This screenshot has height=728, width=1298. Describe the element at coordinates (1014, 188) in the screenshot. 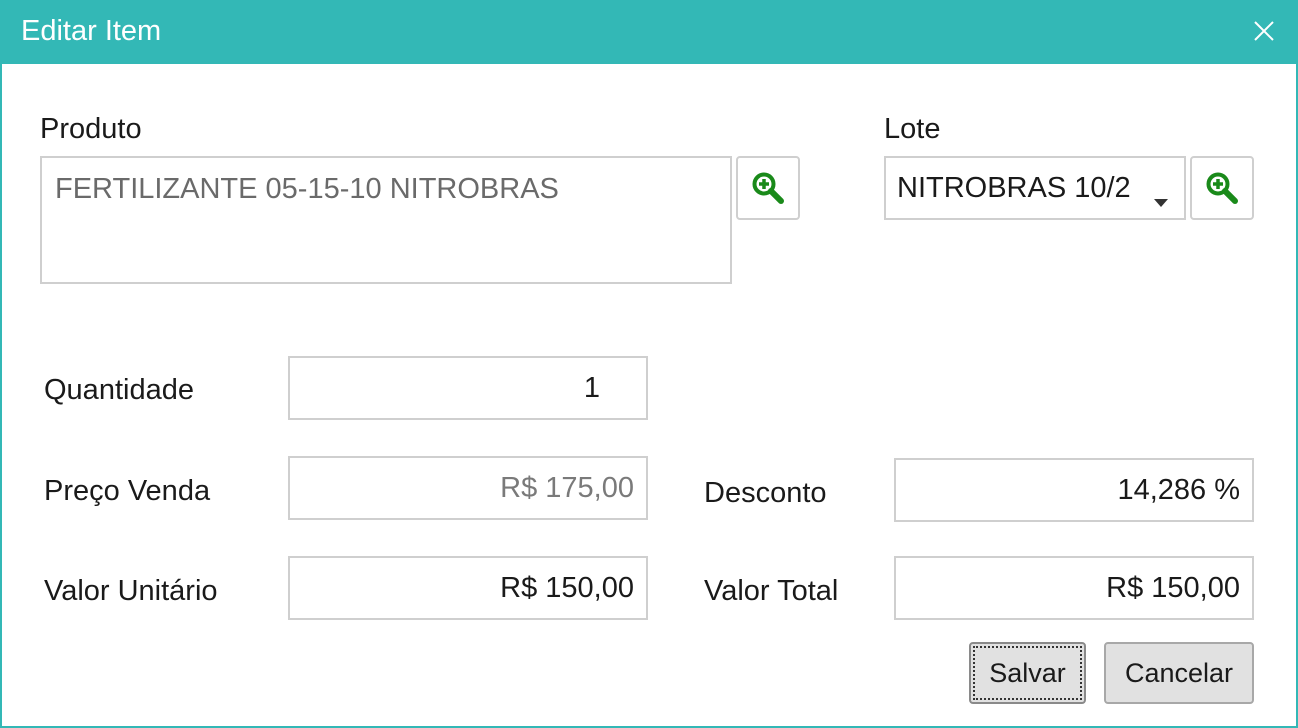

I see `lote-value: NITROBRAS 10/2` at that location.